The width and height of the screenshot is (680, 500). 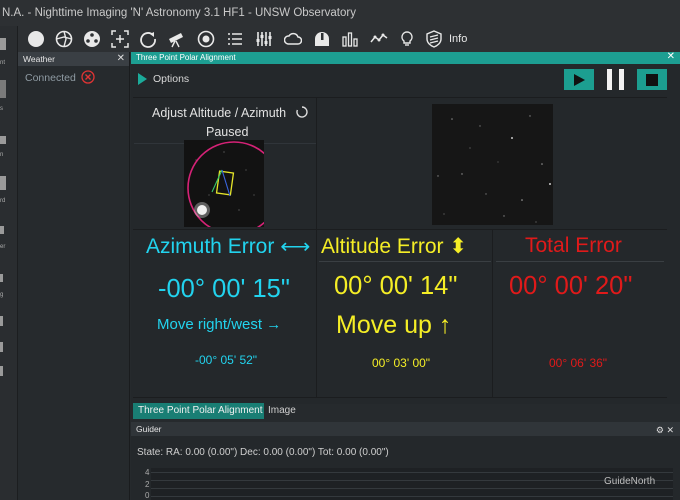 I want to click on flat-panel-icon, so click(x=407, y=39).